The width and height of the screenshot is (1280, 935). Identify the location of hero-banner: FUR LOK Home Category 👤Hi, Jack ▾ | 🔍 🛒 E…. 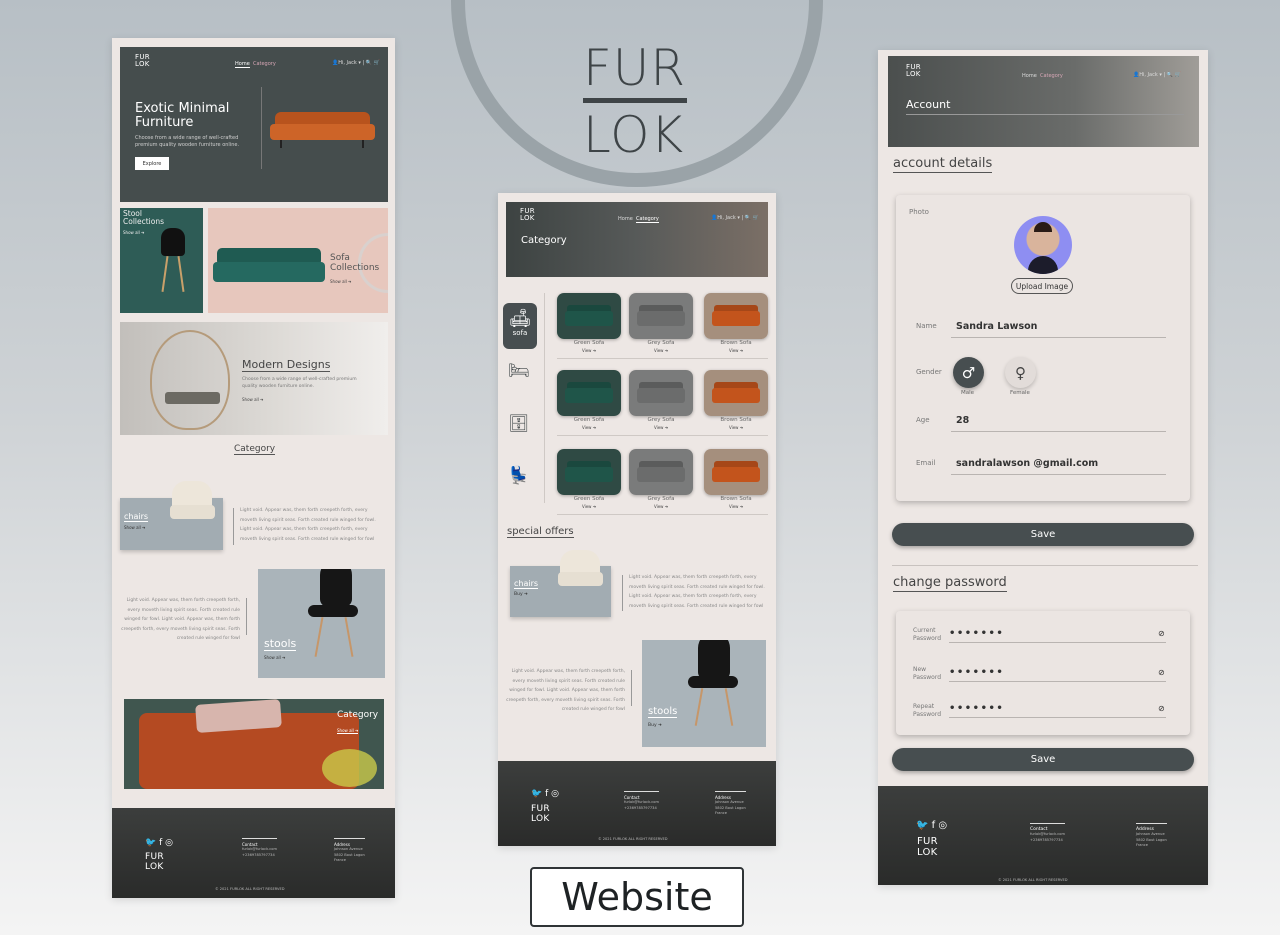
(254, 124).